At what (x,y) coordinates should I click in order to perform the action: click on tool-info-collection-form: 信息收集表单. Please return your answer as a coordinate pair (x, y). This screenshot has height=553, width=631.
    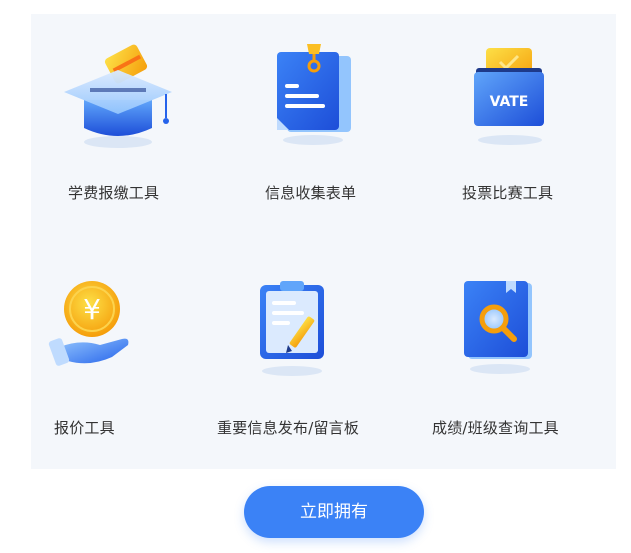
    Looking at the image, I should click on (320, 120).